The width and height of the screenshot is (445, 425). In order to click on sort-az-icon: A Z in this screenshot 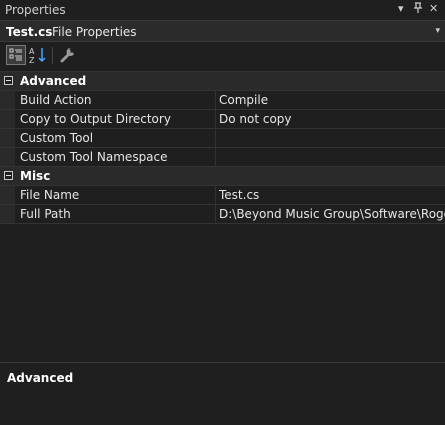, I will do `click(37, 56)`.